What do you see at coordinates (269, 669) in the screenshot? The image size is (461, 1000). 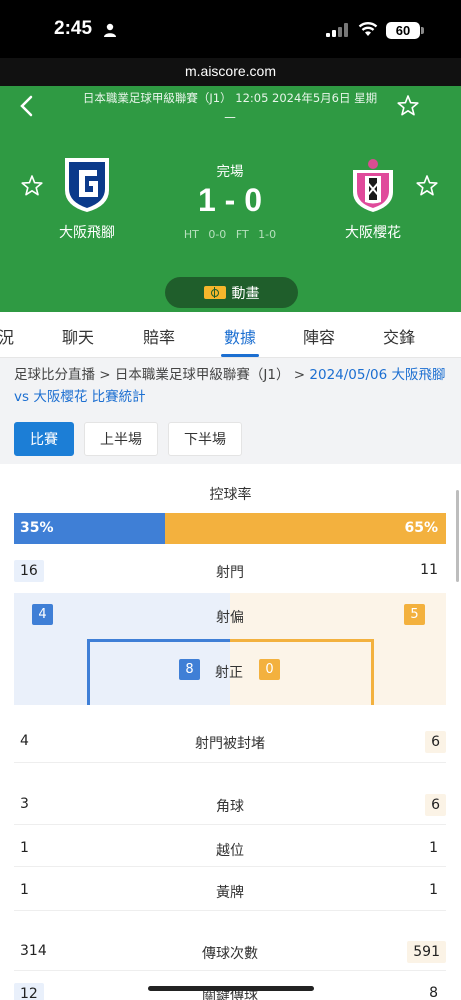 I see `shots-on-target-away: 0` at bounding box center [269, 669].